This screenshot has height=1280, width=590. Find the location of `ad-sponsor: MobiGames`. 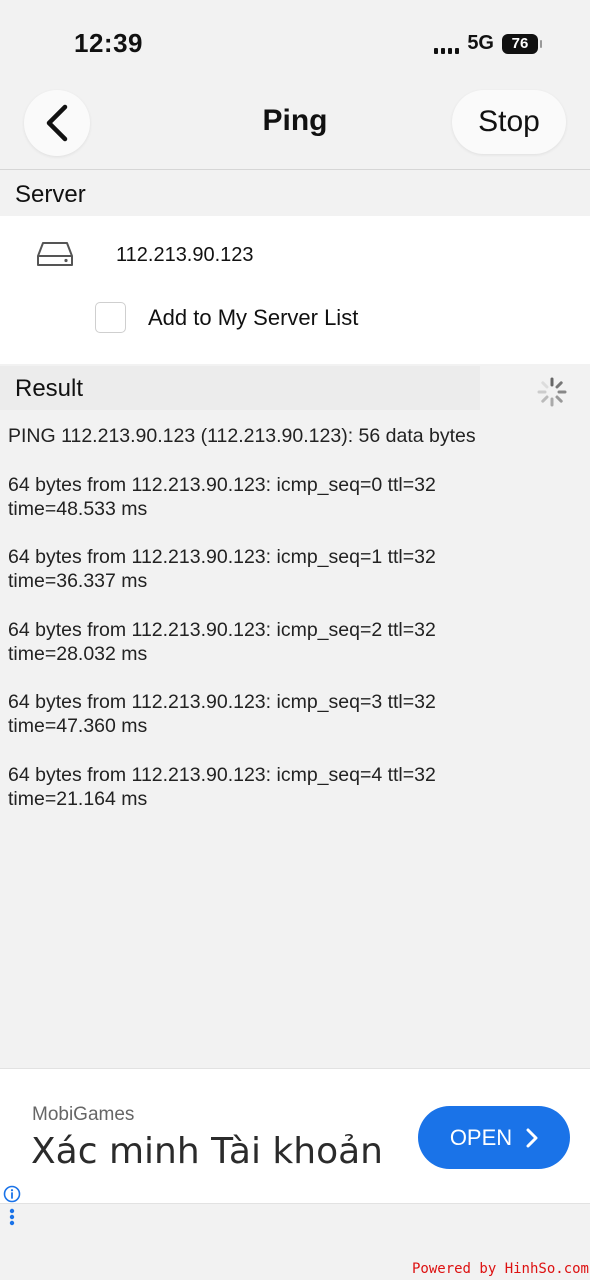

ad-sponsor: MobiGames is located at coordinates (83, 1114).